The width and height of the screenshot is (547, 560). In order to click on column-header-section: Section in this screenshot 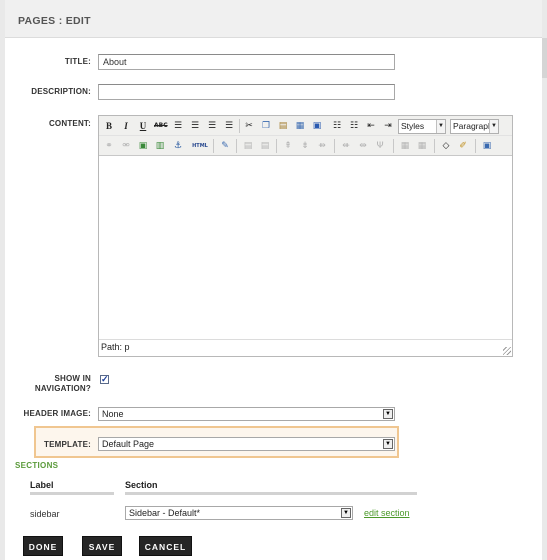, I will do `click(141, 485)`.